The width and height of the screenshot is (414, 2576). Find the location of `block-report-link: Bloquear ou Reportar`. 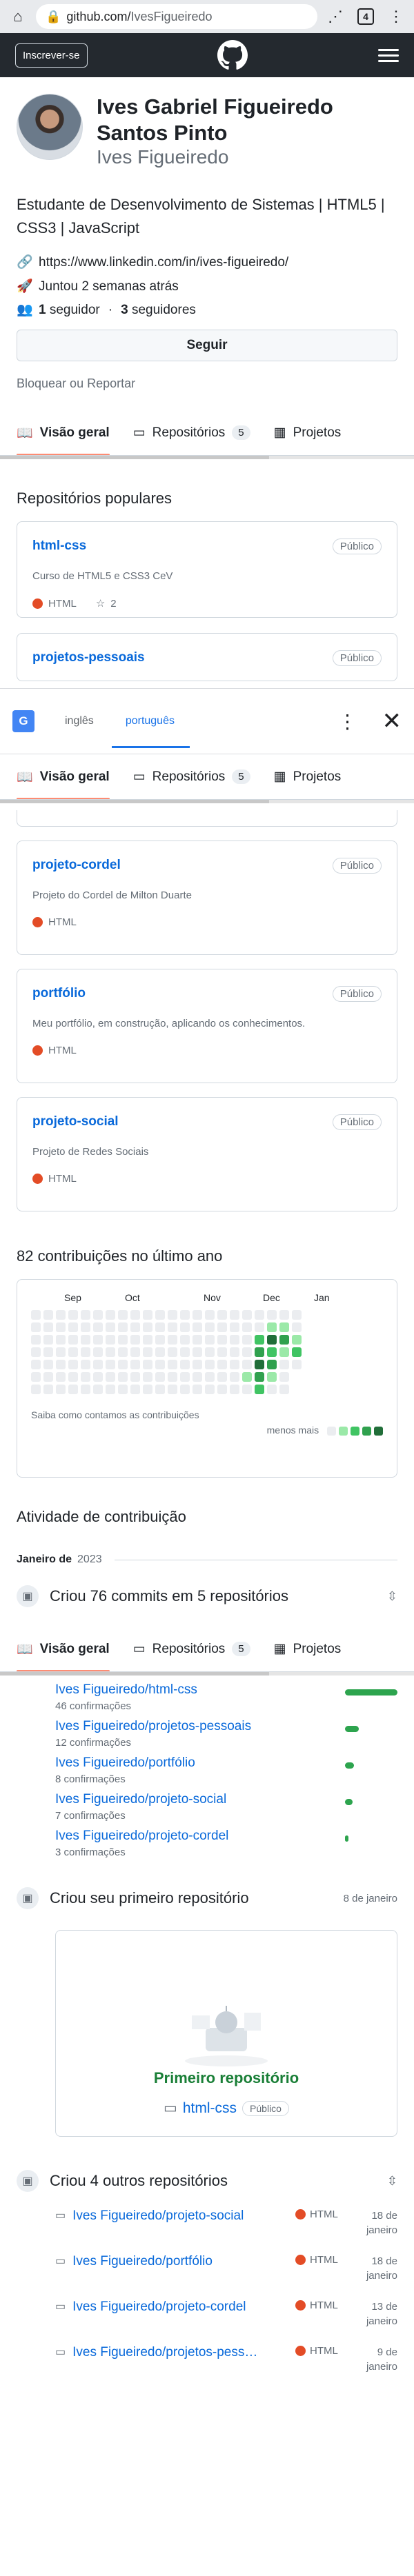

block-report-link: Bloquear ou Reportar is located at coordinates (207, 383).